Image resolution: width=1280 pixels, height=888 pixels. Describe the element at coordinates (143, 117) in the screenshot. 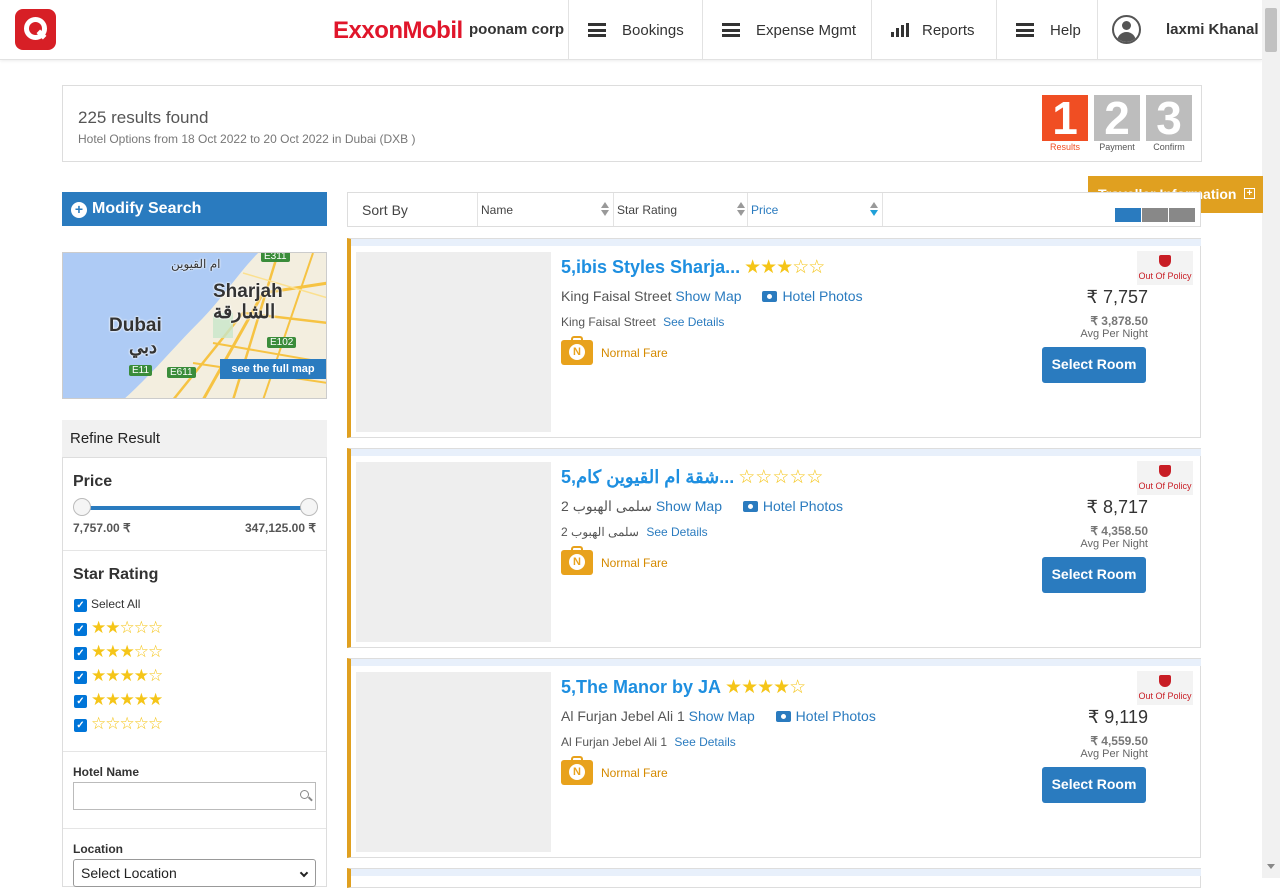

I see `results-count: 225 results found` at that location.